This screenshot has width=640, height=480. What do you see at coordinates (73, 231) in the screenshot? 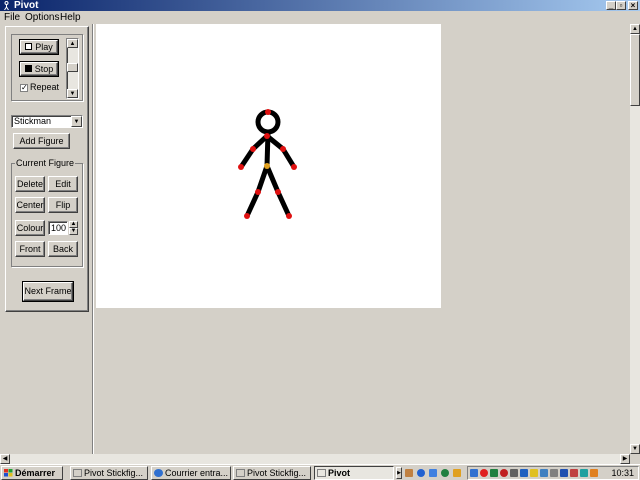
I see `spin-down-icon: ▼` at bounding box center [73, 231].